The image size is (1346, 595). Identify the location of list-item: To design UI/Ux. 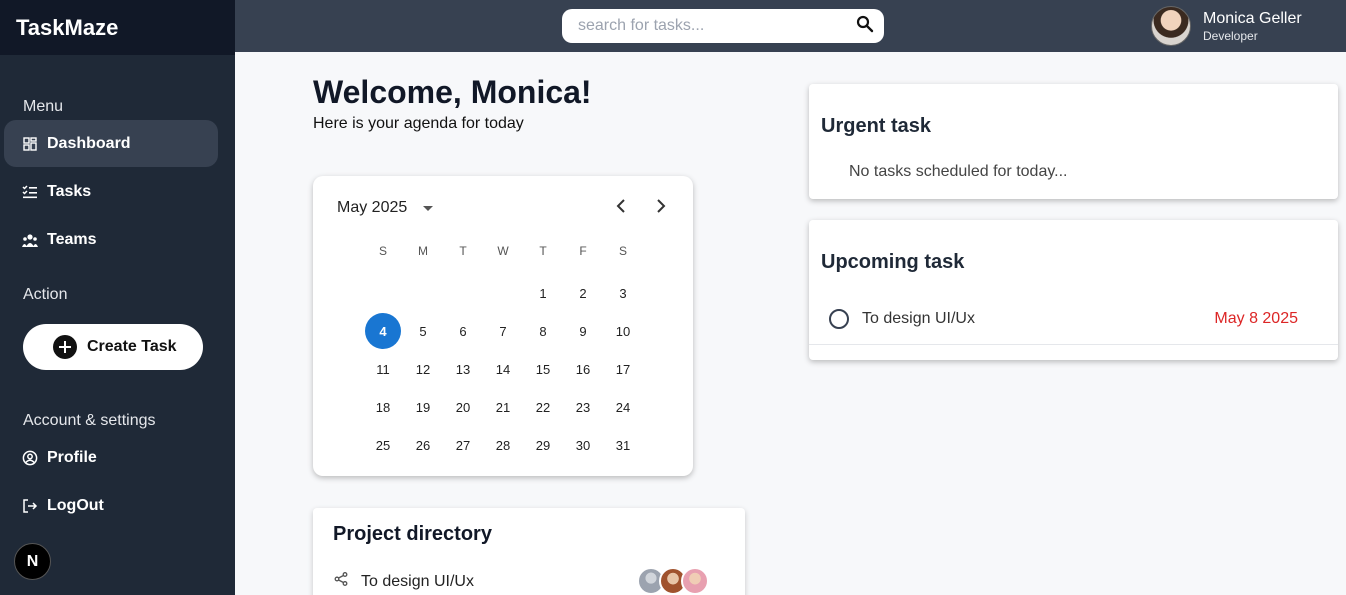
(403, 581).